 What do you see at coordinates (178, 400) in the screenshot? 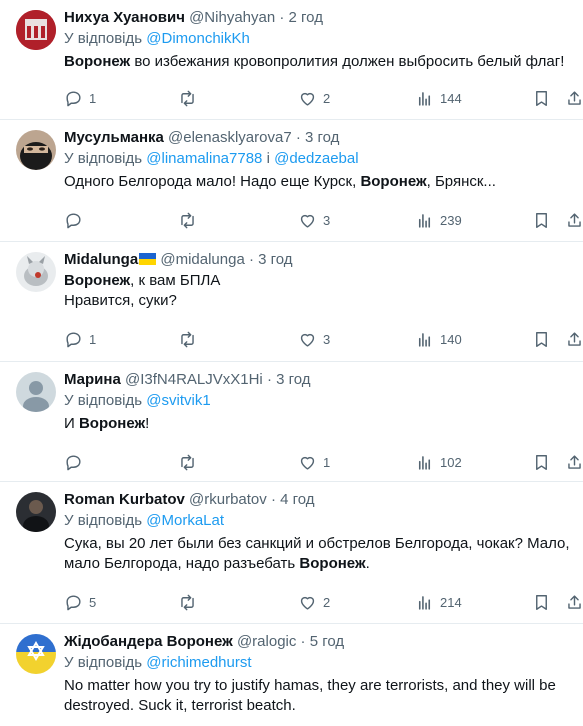
I see `reply-mention-link: @svitvik1` at bounding box center [178, 400].